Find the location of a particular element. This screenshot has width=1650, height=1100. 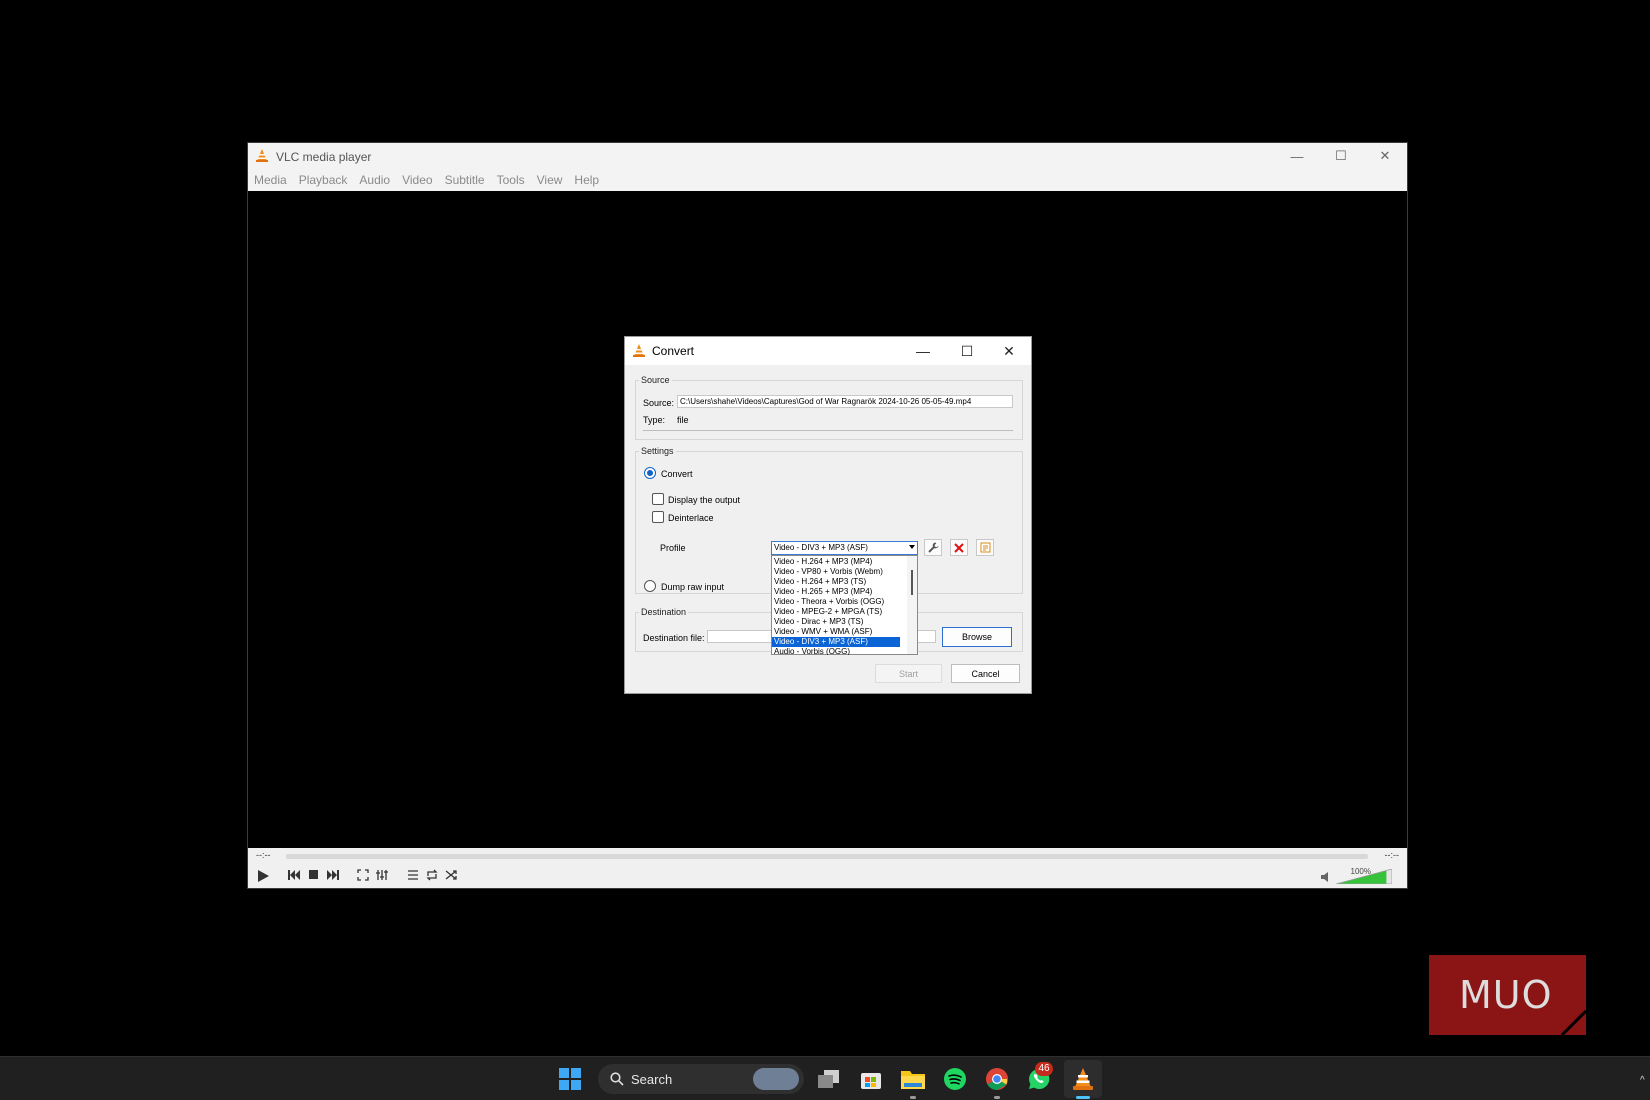

display-output-label: Display the output is located at coordinates (704, 500).